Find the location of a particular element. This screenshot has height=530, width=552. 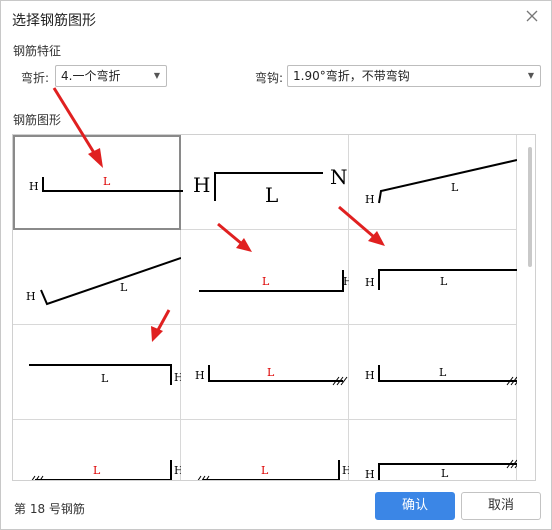

hook-select-value: 1.90°弯折，不带弯钩 is located at coordinates (351, 76).